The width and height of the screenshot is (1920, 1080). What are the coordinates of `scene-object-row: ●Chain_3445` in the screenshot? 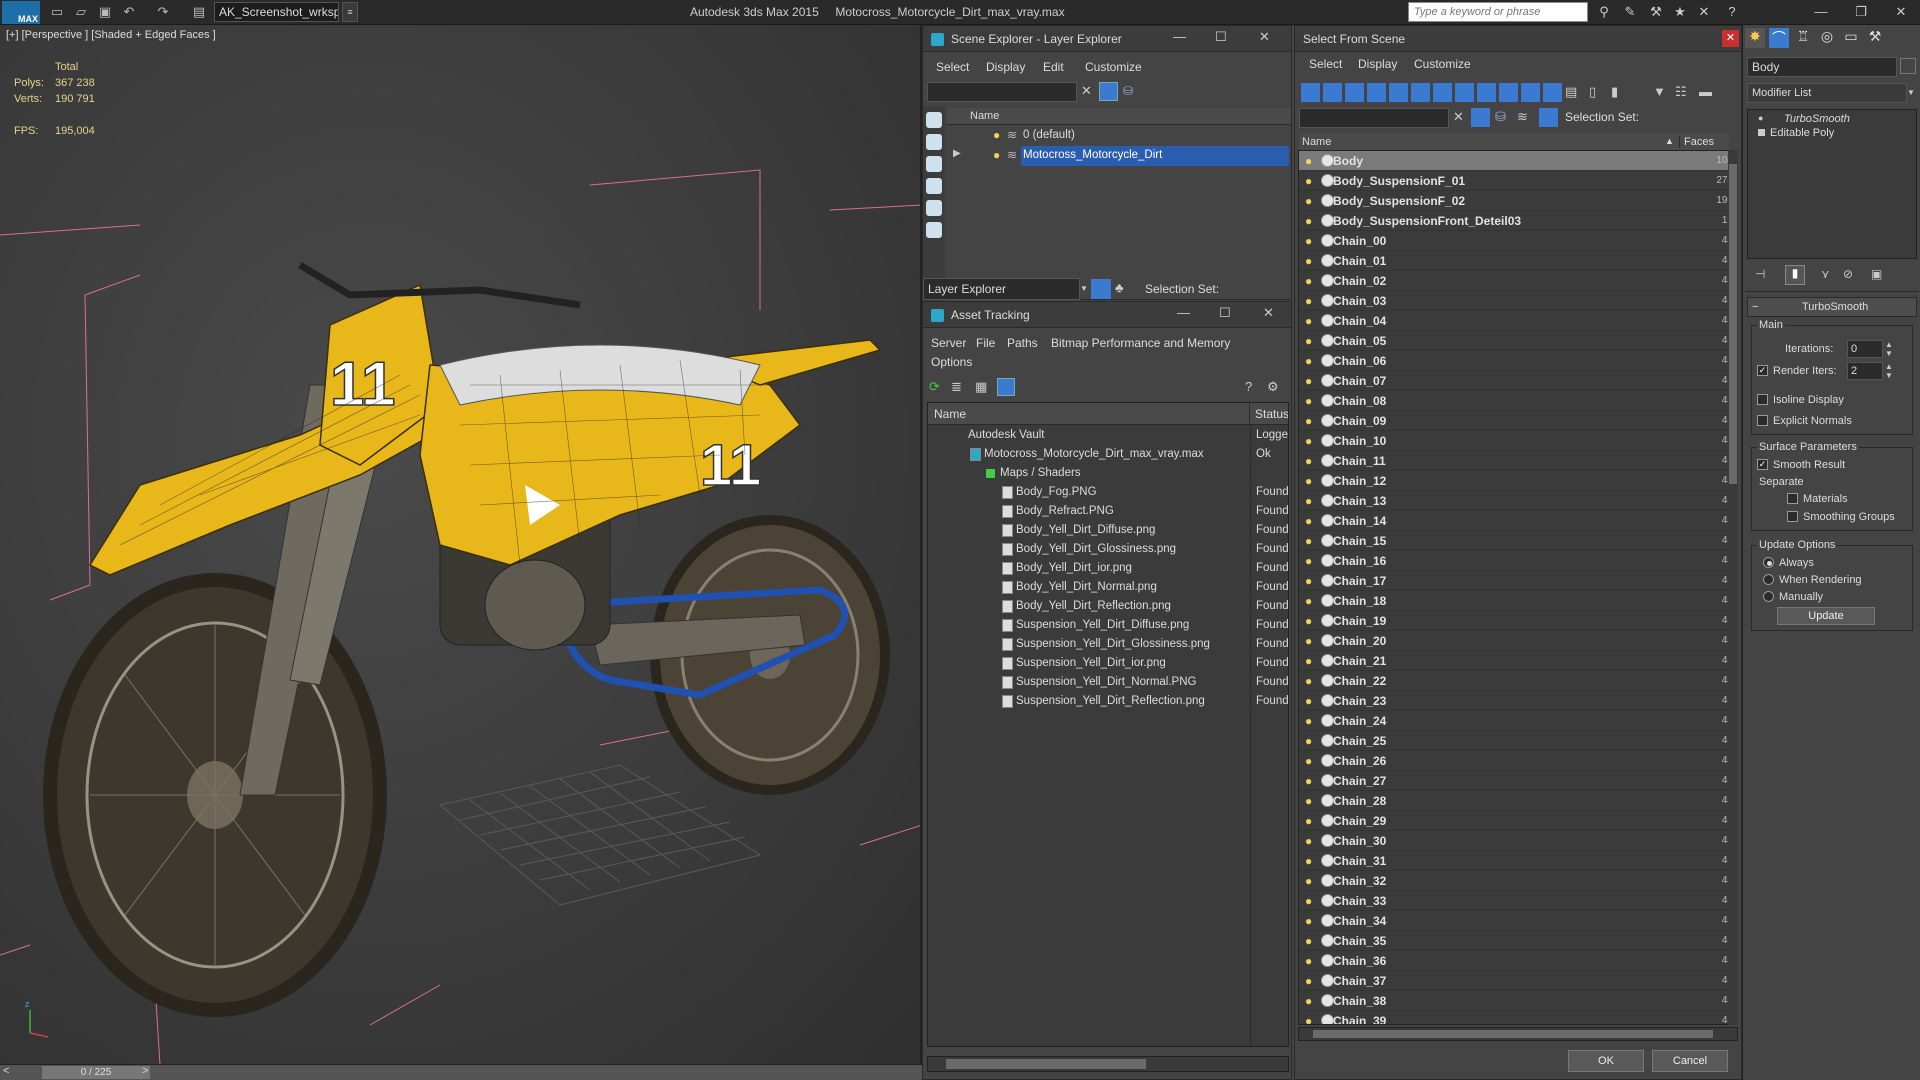 It's located at (1518, 921).